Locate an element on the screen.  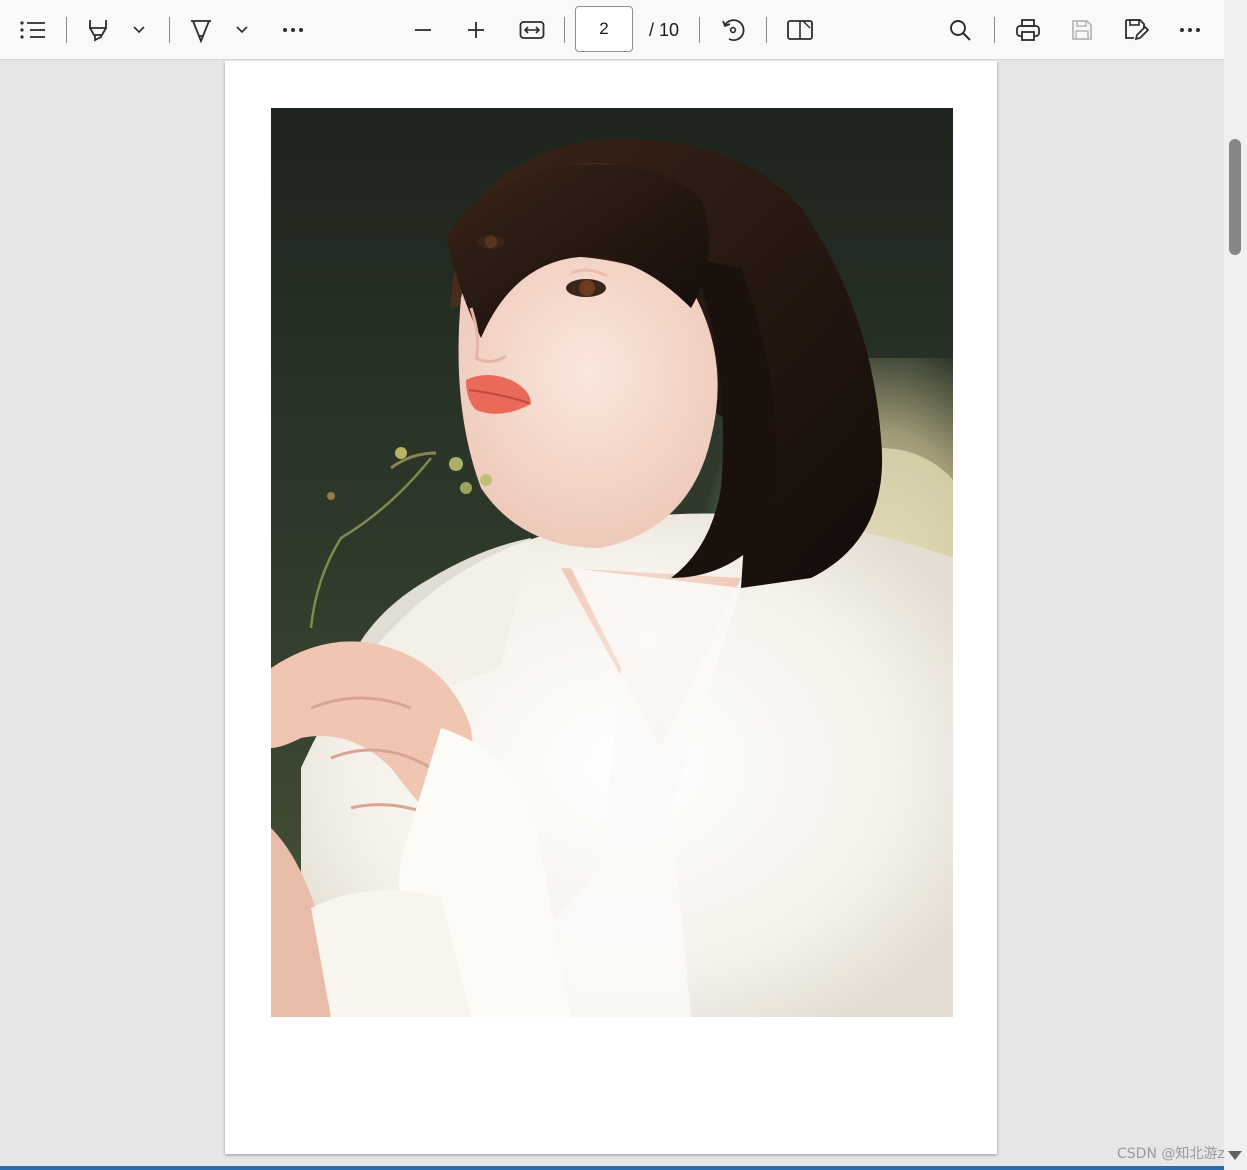
draw-options-button is located at coordinates (139, 30).